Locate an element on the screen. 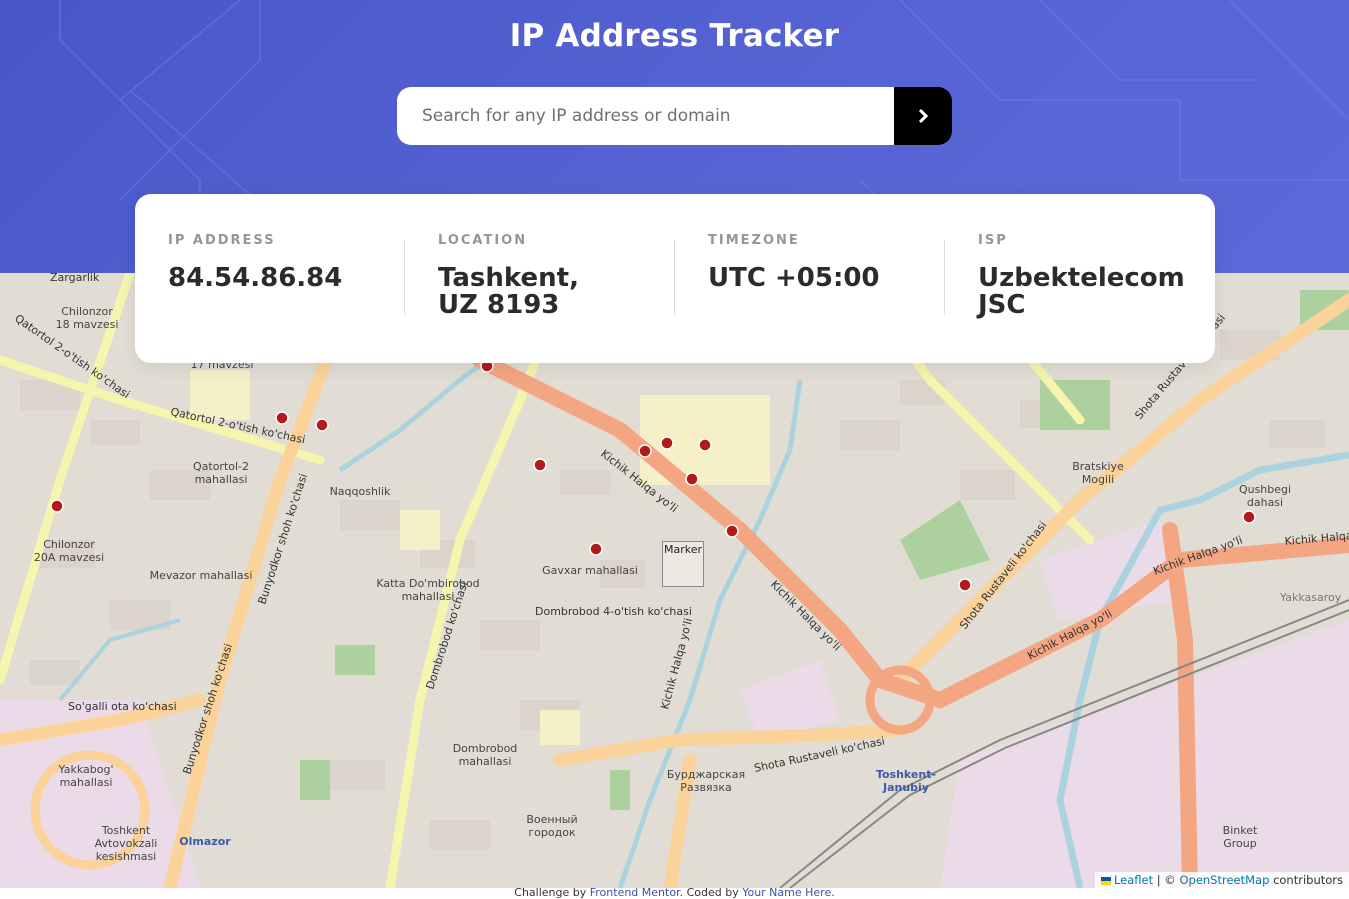  svg-text: Qatortol-2 is located at coordinates (221, 466).